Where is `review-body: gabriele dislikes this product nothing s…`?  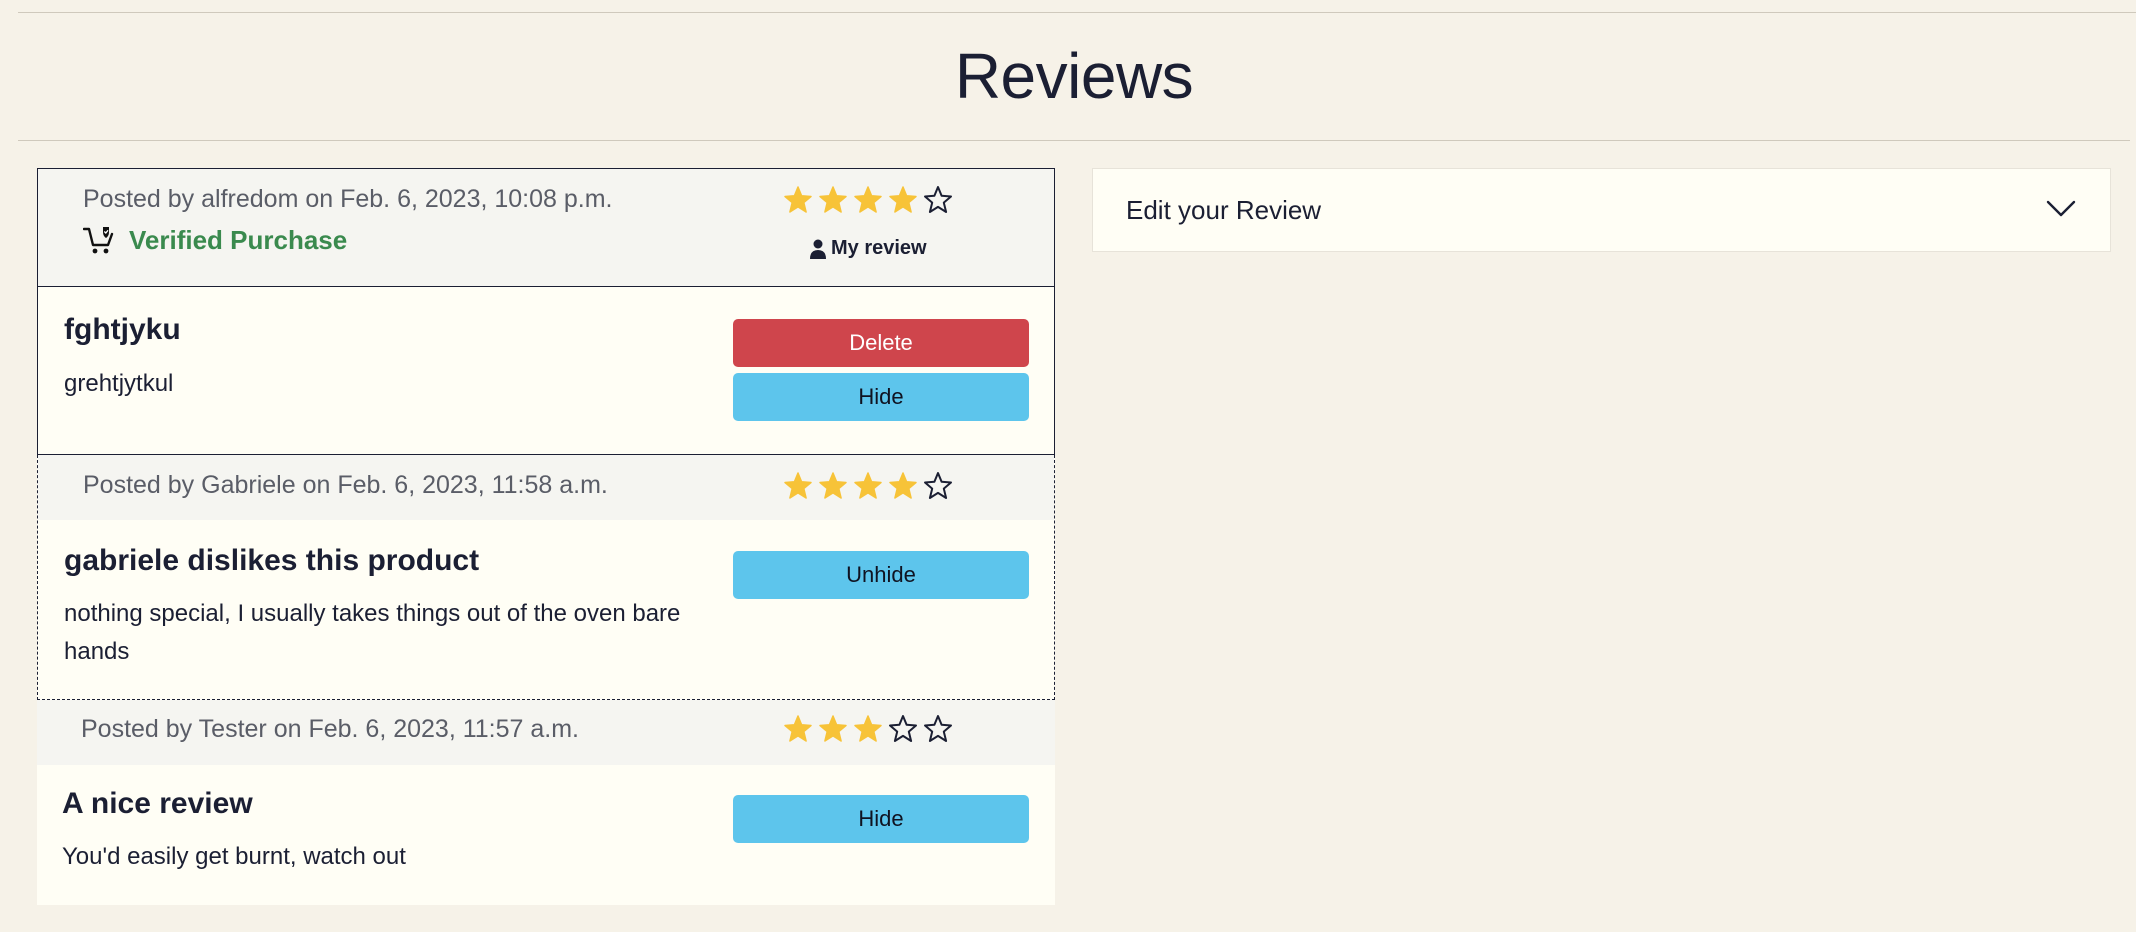 review-body: gabriele dislikes this product nothing s… is located at coordinates (546, 609).